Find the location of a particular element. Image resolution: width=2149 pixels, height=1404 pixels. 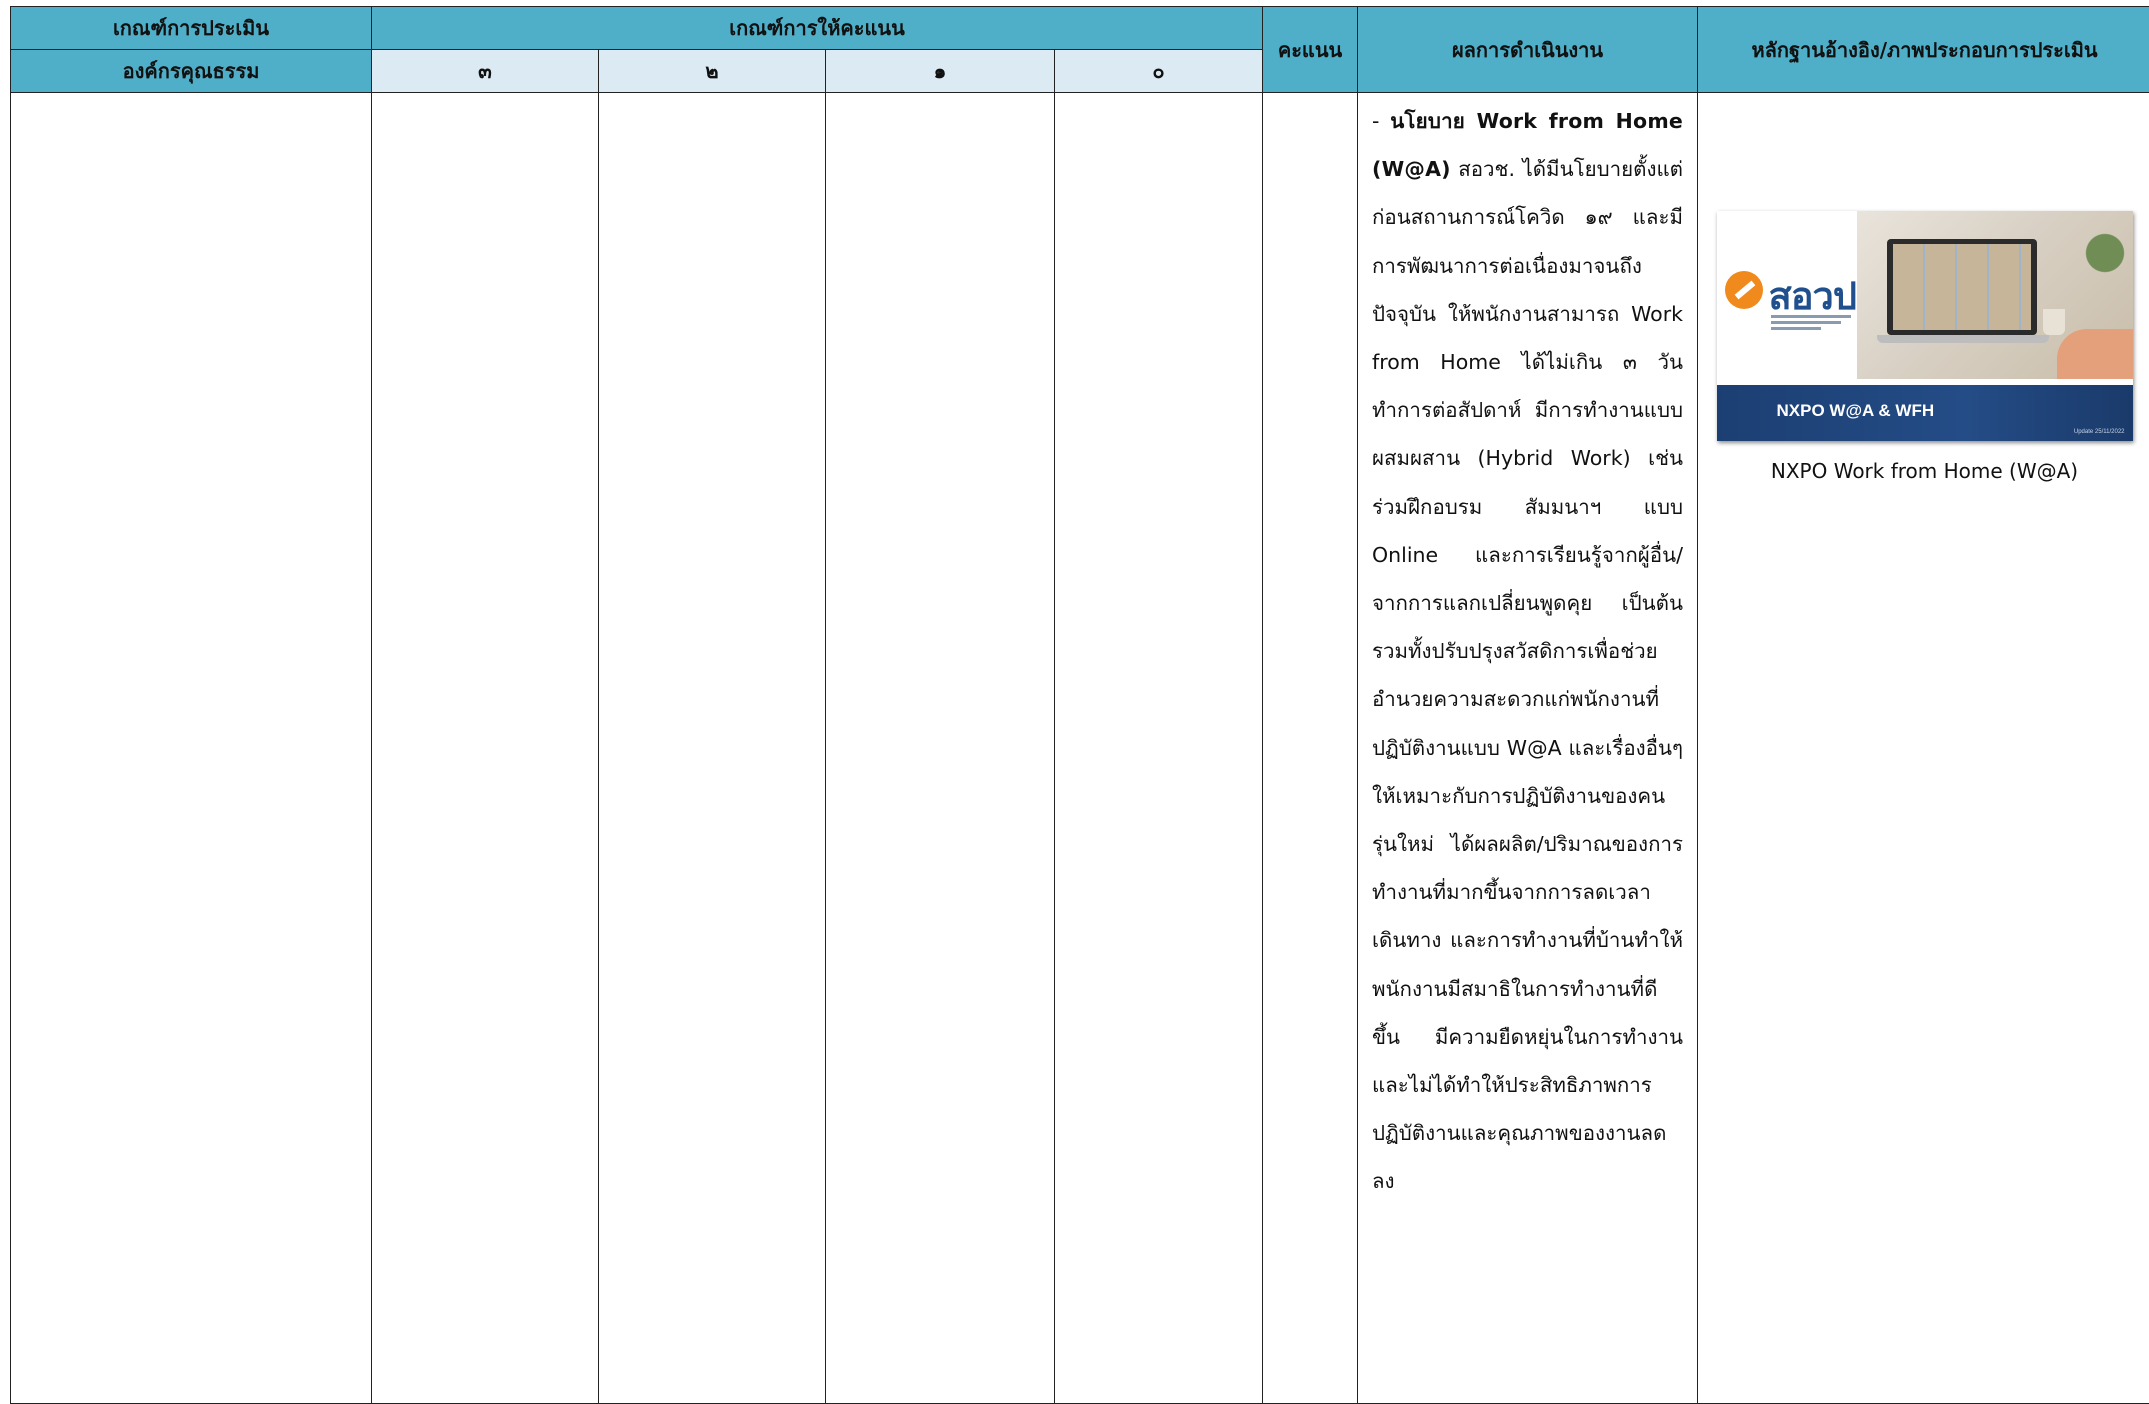

level-0-cell is located at coordinates (1159, 748).